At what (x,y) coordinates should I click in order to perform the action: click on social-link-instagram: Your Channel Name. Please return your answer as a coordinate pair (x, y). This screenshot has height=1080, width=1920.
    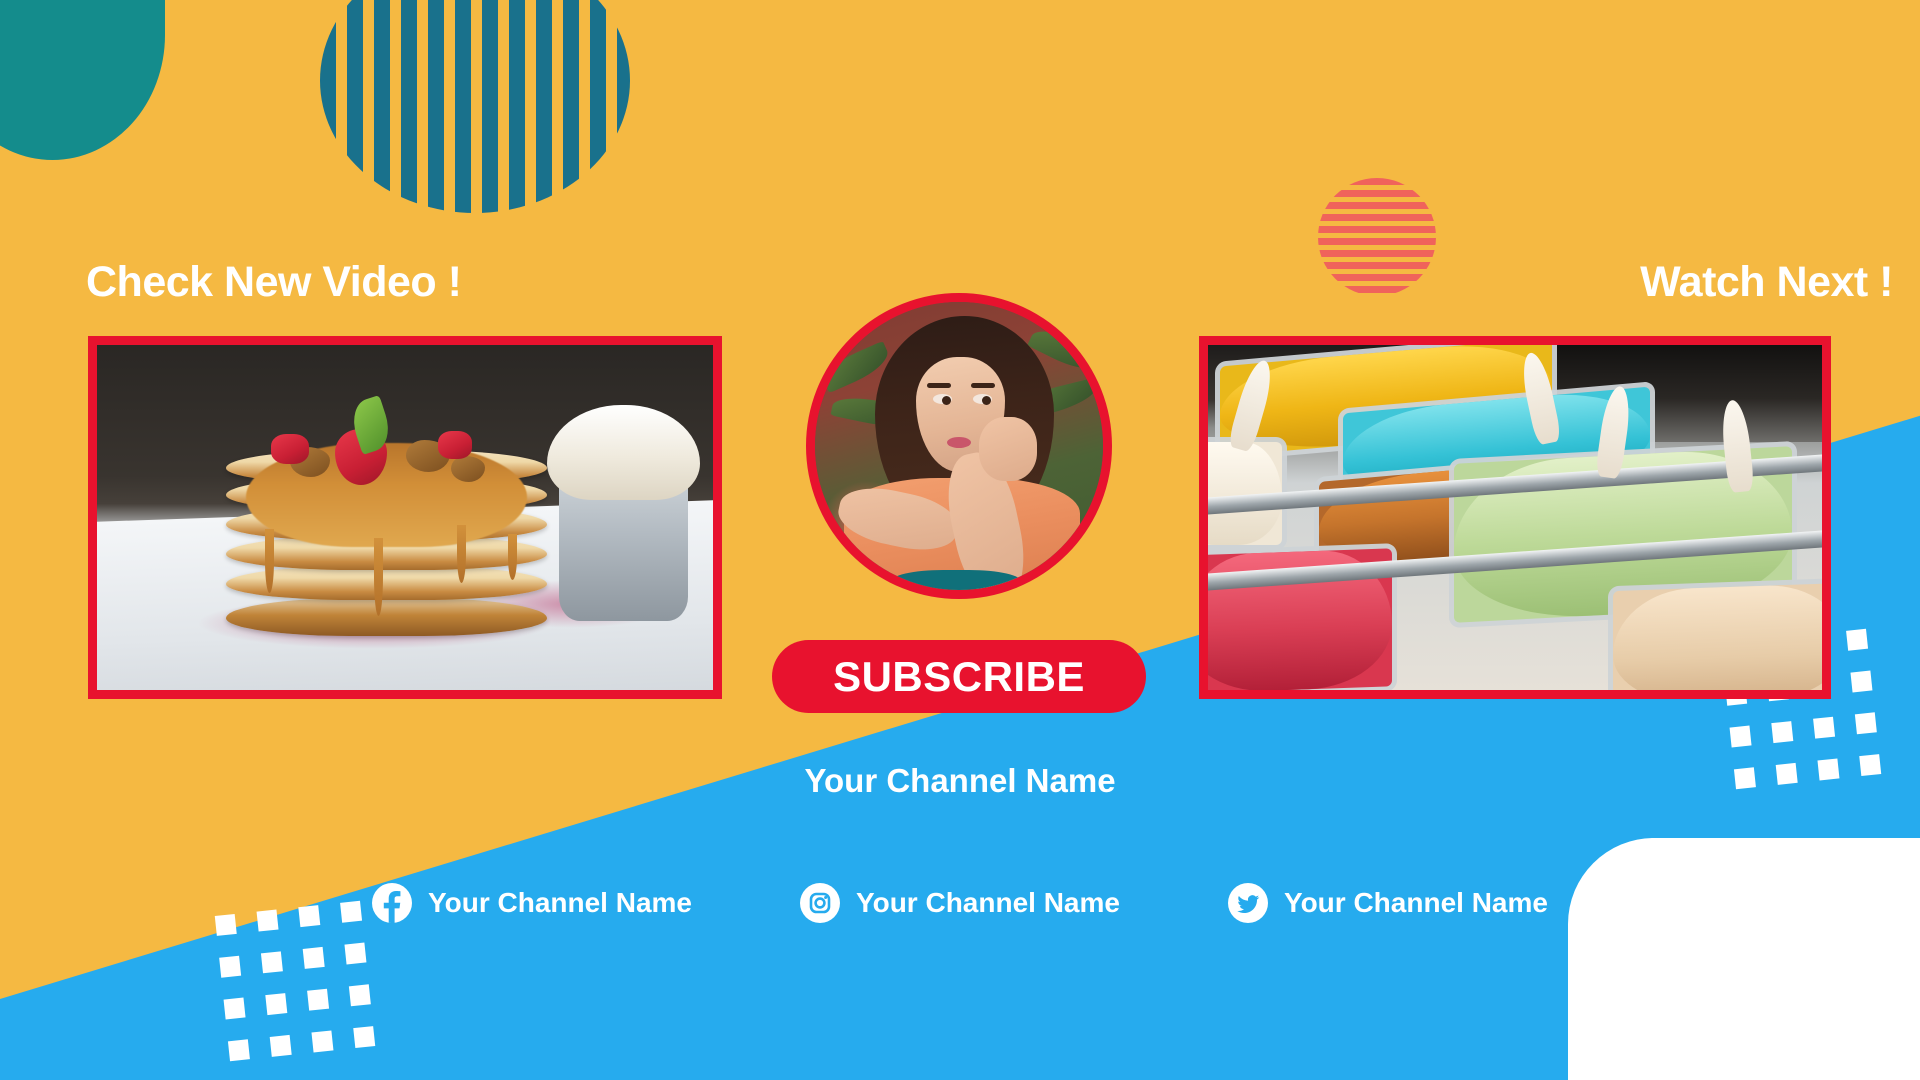
    Looking at the image, I should click on (960, 903).